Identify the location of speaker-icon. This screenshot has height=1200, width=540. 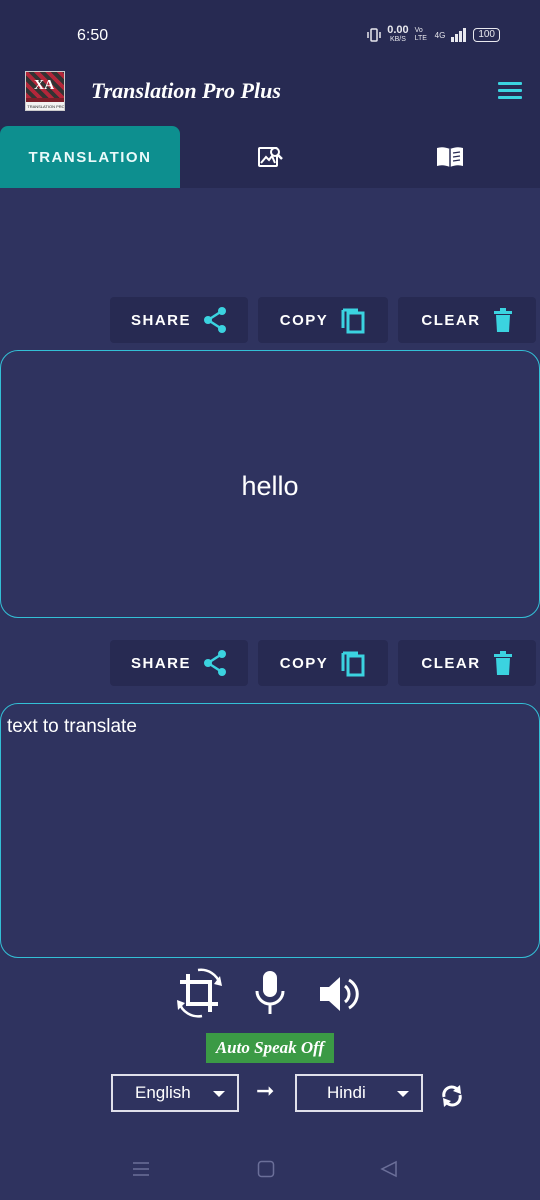
(340, 994).